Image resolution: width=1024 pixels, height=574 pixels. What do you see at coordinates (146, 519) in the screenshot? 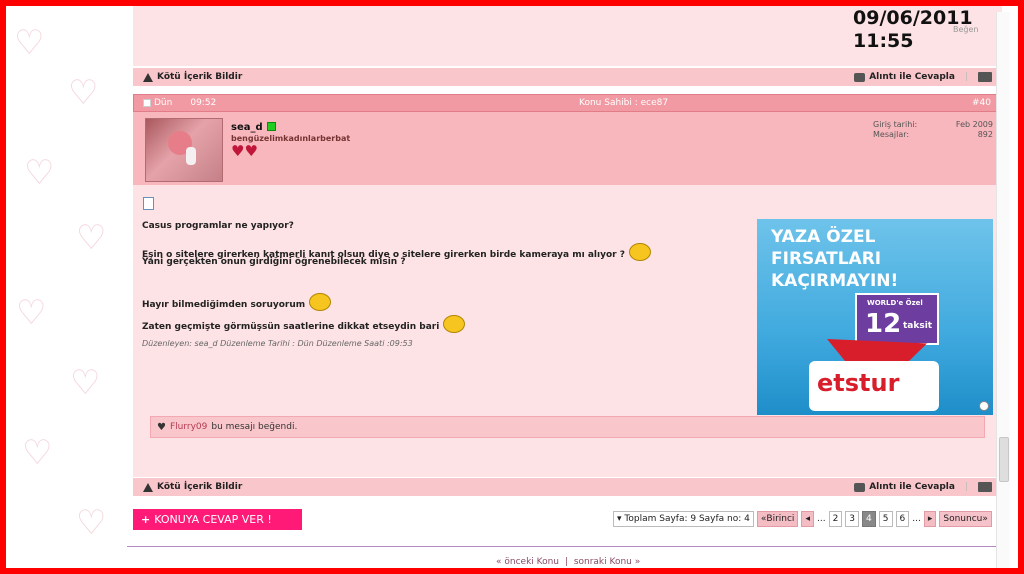
I see `plus-icon: +` at bounding box center [146, 519].